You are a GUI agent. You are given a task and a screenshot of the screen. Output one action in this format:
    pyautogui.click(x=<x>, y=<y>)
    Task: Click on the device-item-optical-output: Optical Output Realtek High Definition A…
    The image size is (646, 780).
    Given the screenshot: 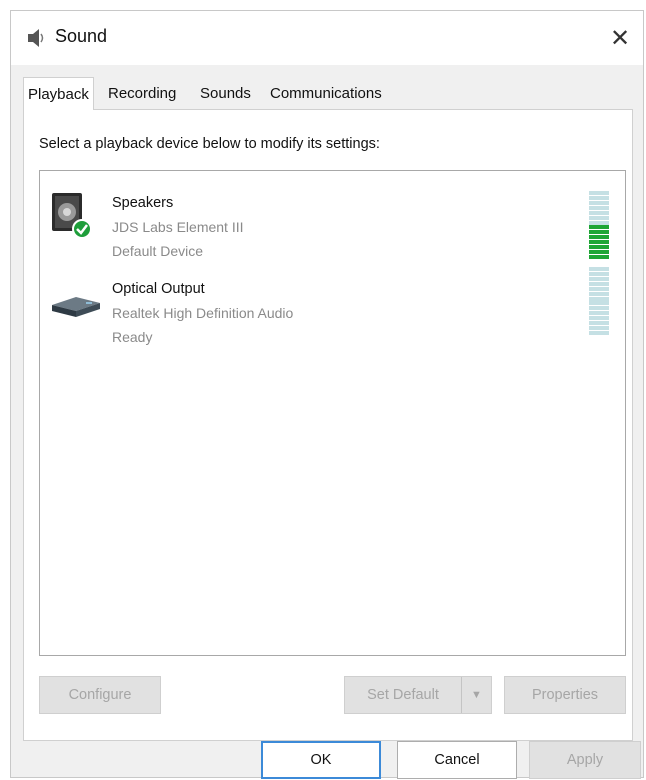 What is the action you would take?
    pyautogui.click(x=332, y=307)
    